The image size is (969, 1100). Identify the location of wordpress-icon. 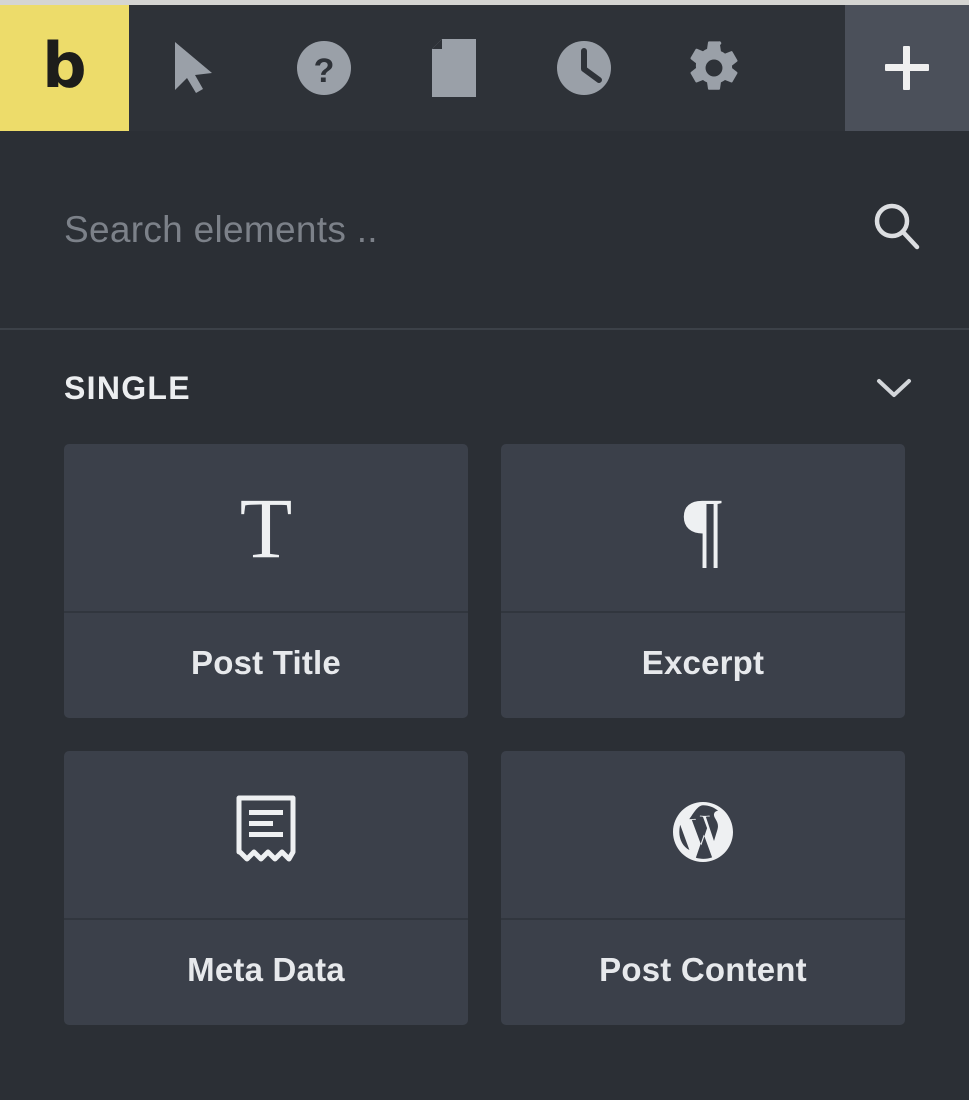
(703, 834).